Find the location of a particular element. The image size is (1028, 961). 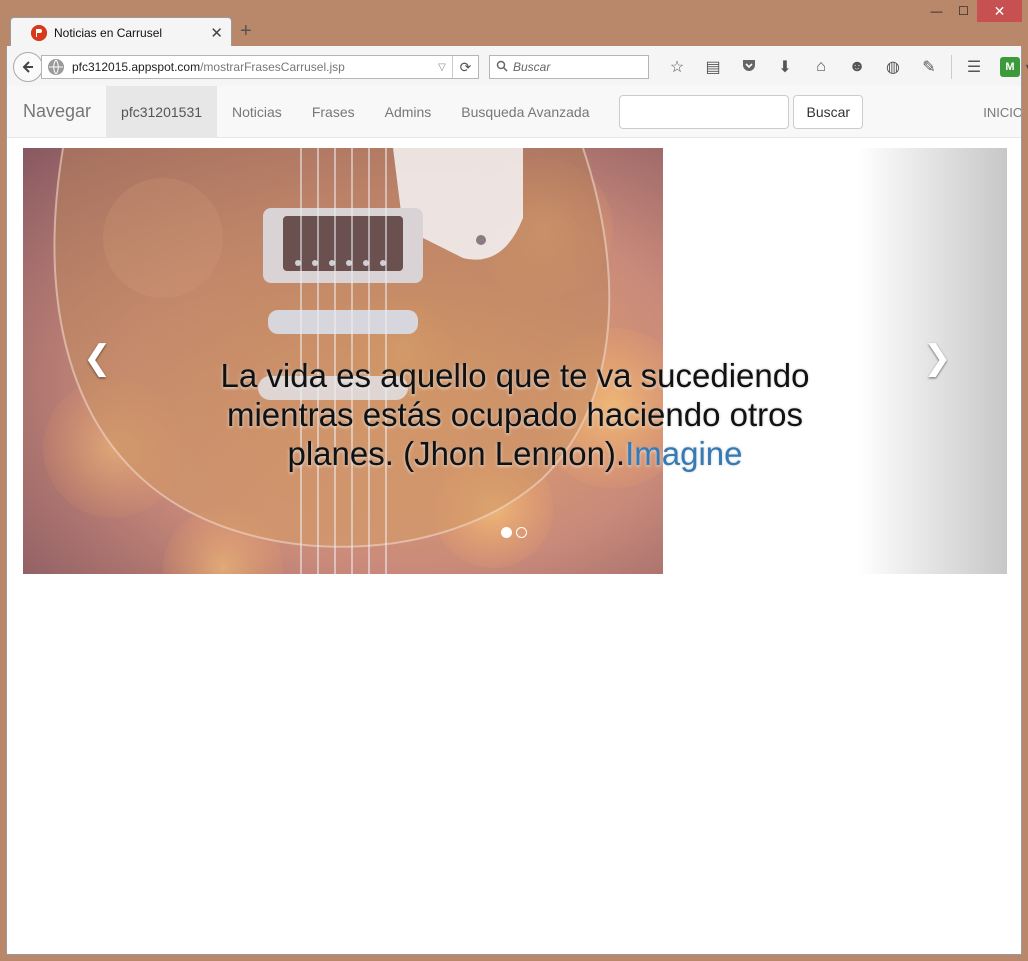

toolbar-icons: ☆ ▤ ⬇ ⌂ ☻ ◍ ✎ ☰ M ▼ is located at coordinates (843, 67).